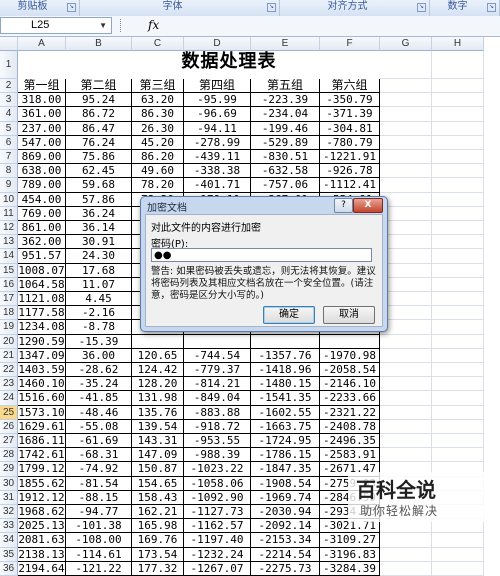  What do you see at coordinates (42, 213) in the screenshot?
I see `table-cell: 769.00` at bounding box center [42, 213].